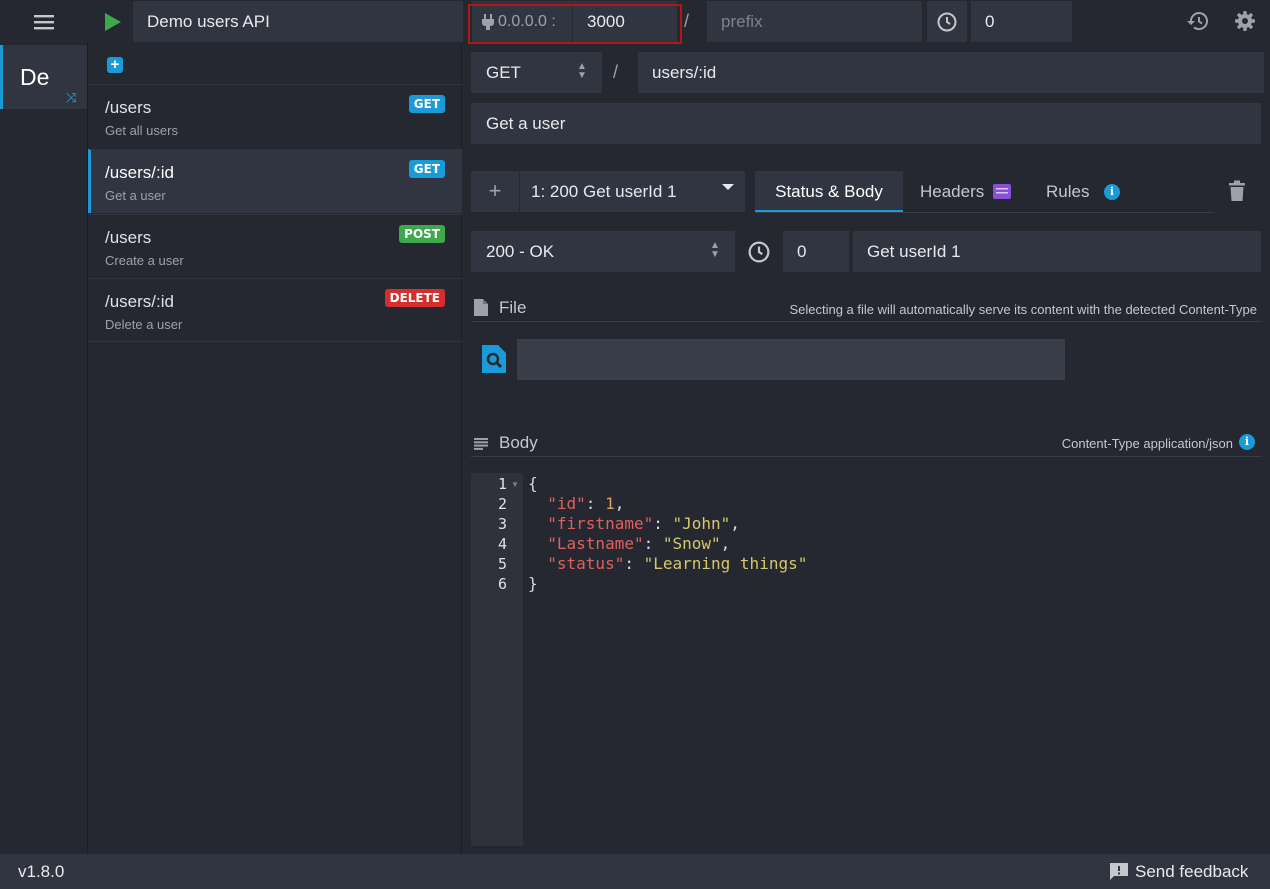 The image size is (1270, 889). I want to click on trash-icon, so click(1237, 190).